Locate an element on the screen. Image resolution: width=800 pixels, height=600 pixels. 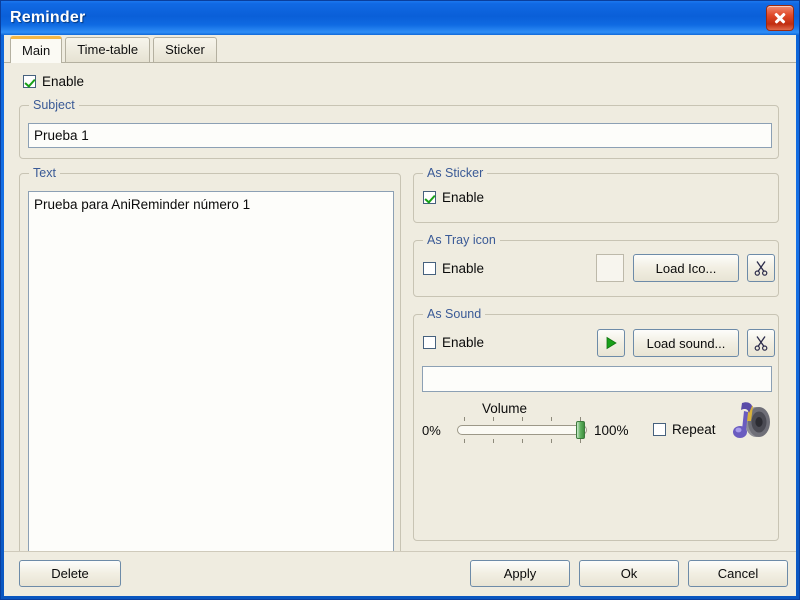
as-sound-enable-checkbox is located at coordinates (429, 342).